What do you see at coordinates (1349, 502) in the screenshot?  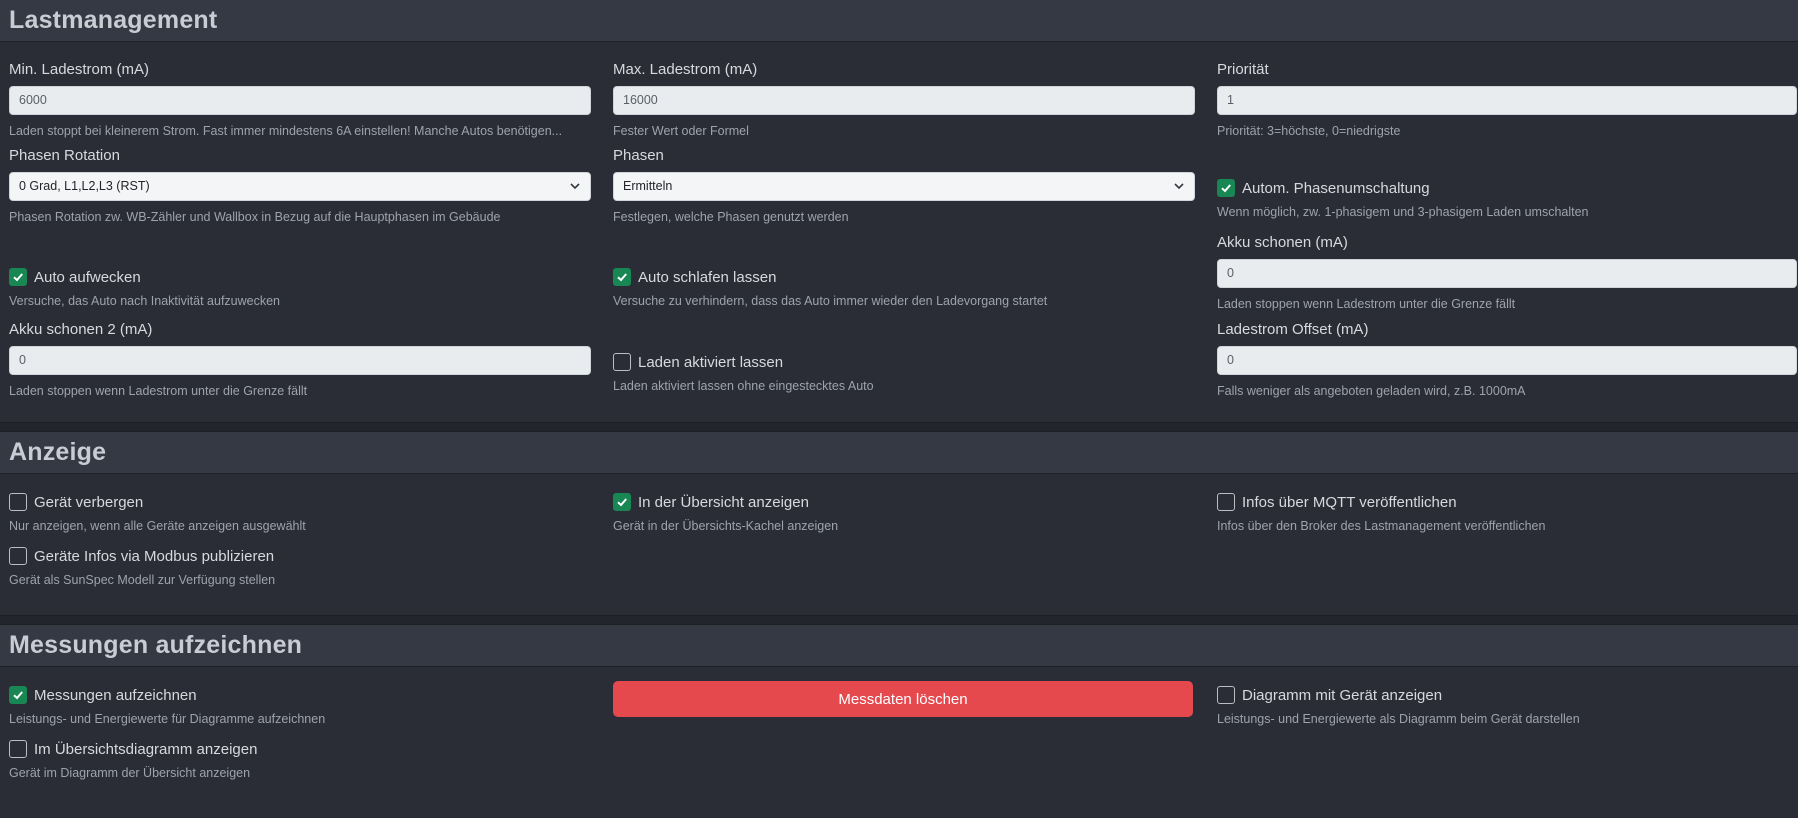 I see `checkbox-label: Infos über MQTT veröffentlichen` at bounding box center [1349, 502].